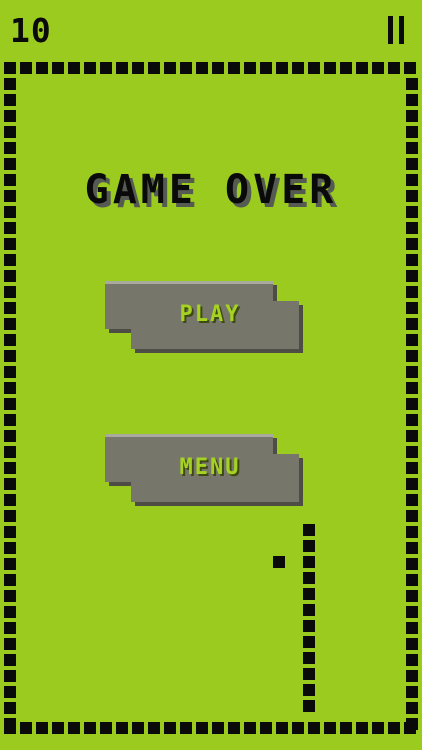 This screenshot has width=422, height=750. I want to click on play-button-label: PLAY PLAY, so click(210, 315).